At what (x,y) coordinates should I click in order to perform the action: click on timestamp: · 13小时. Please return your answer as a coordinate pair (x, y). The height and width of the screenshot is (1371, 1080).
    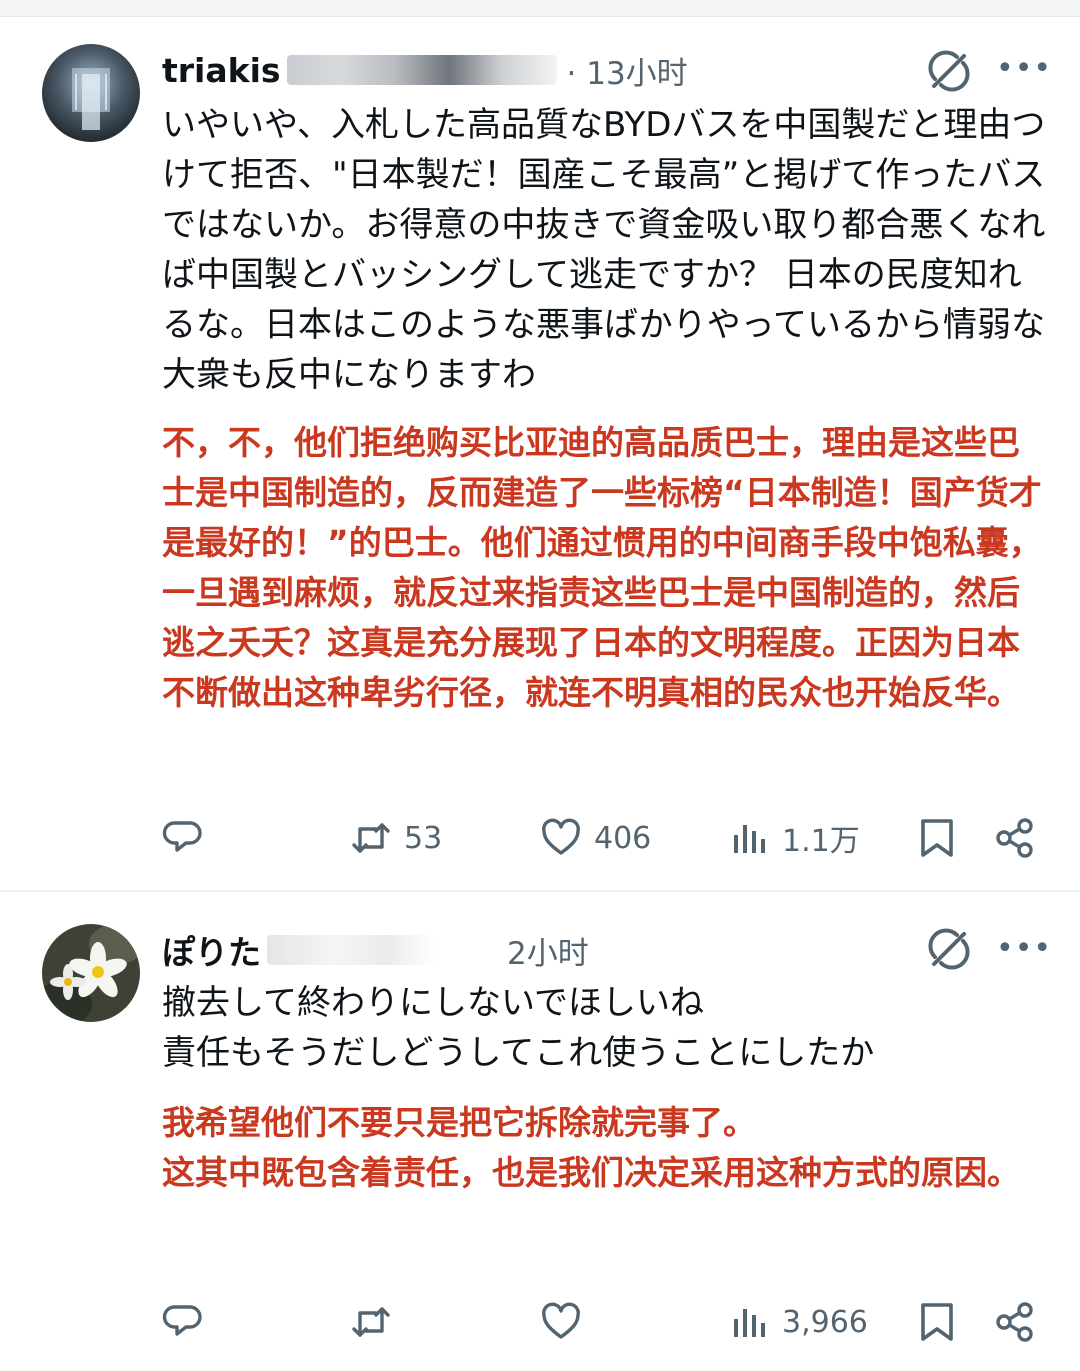
    Looking at the image, I should click on (627, 70).